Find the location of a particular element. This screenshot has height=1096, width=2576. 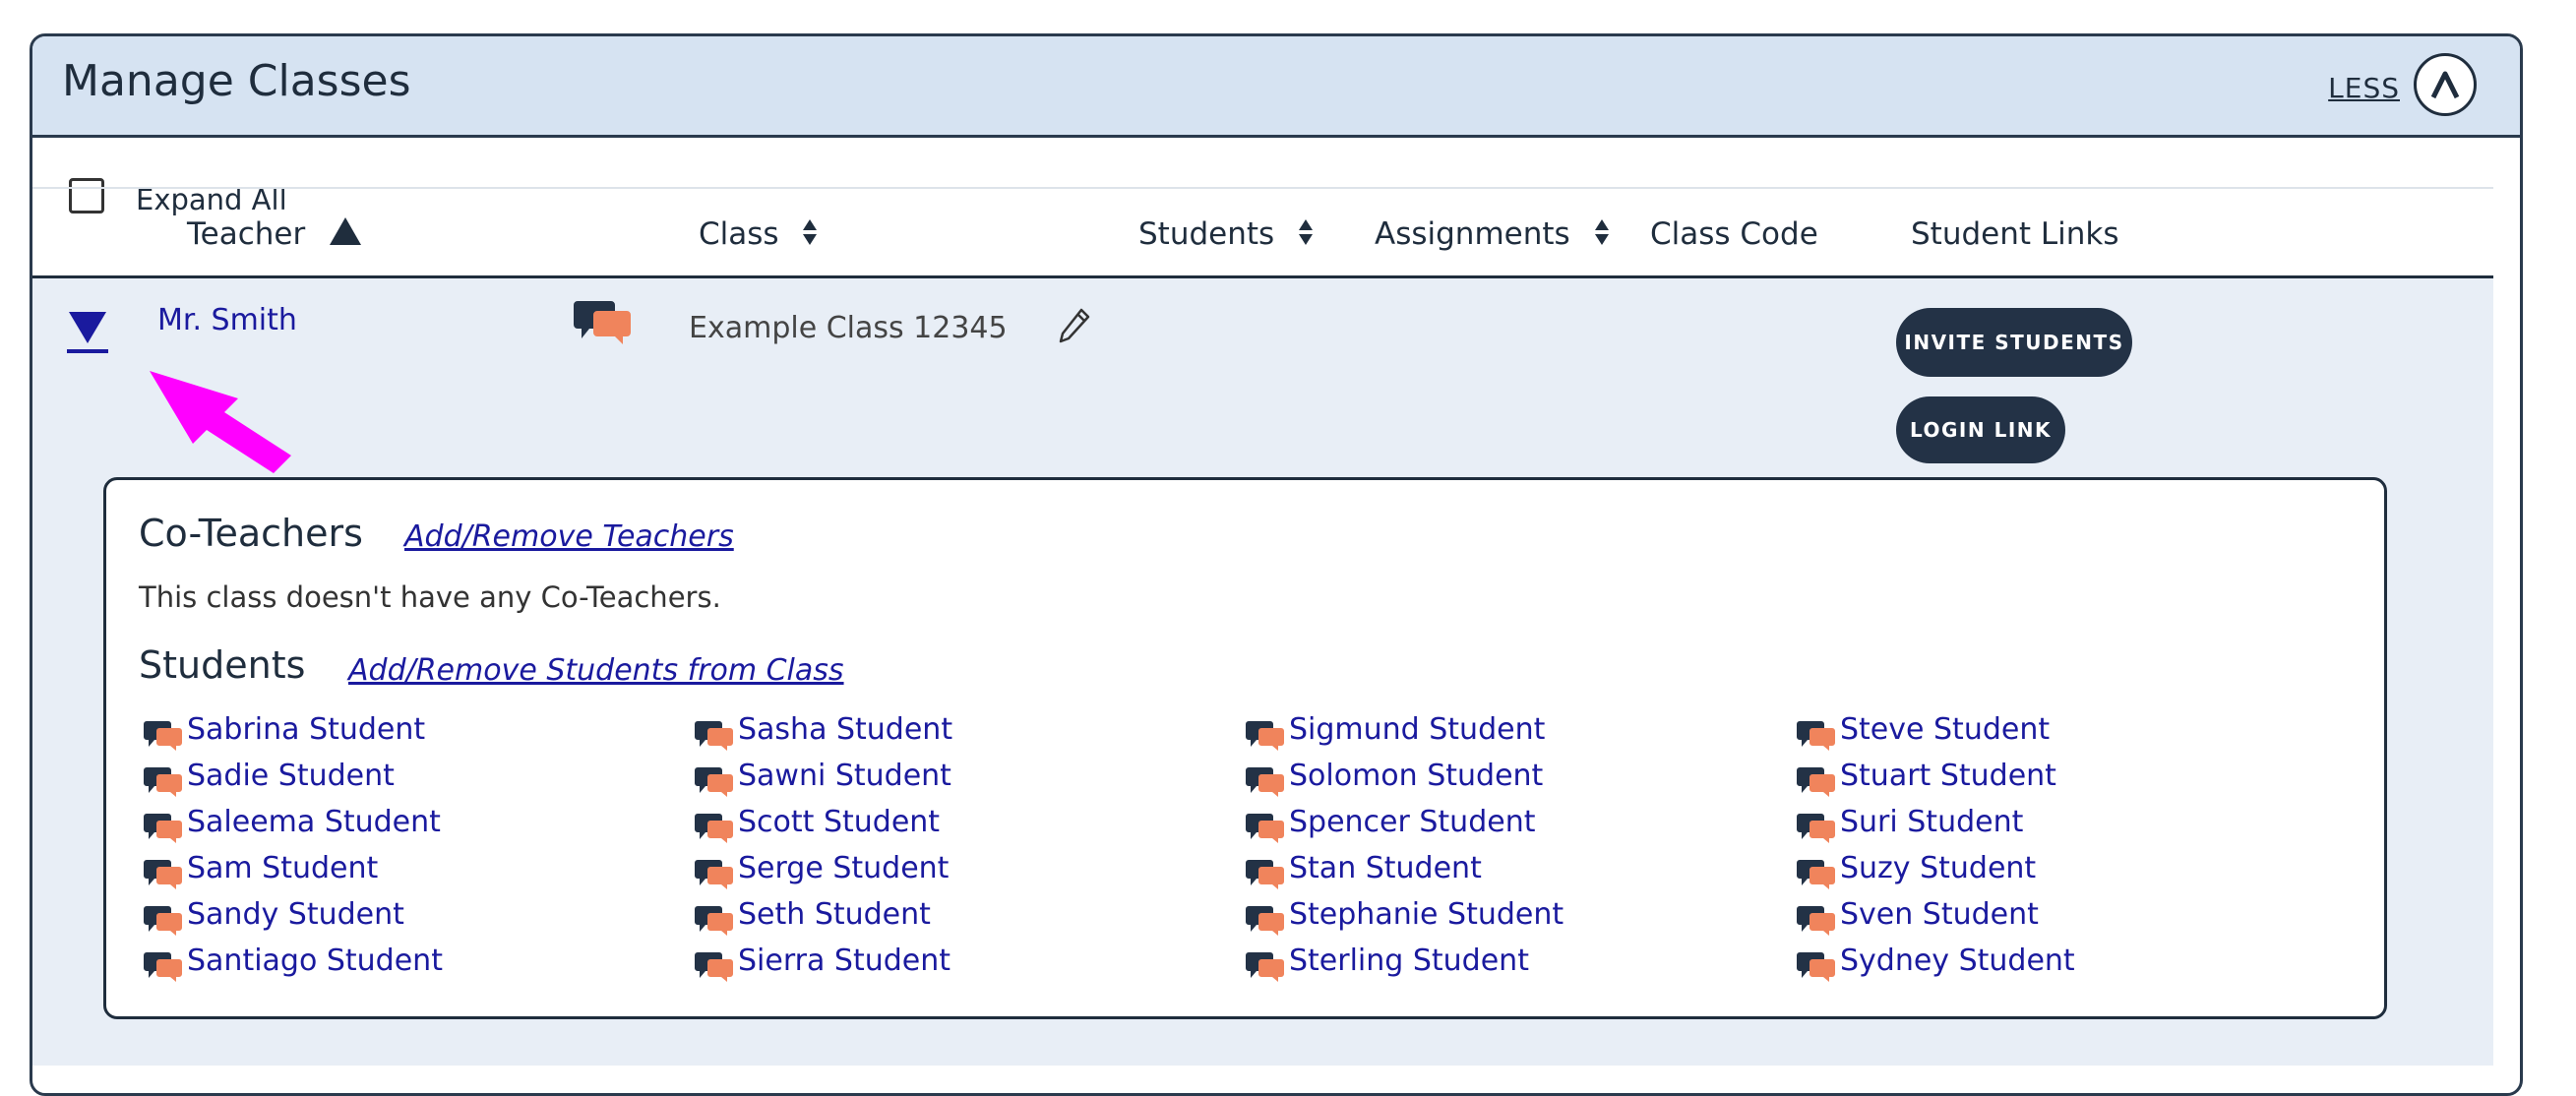

collapse-button is located at coordinates (2445, 84).